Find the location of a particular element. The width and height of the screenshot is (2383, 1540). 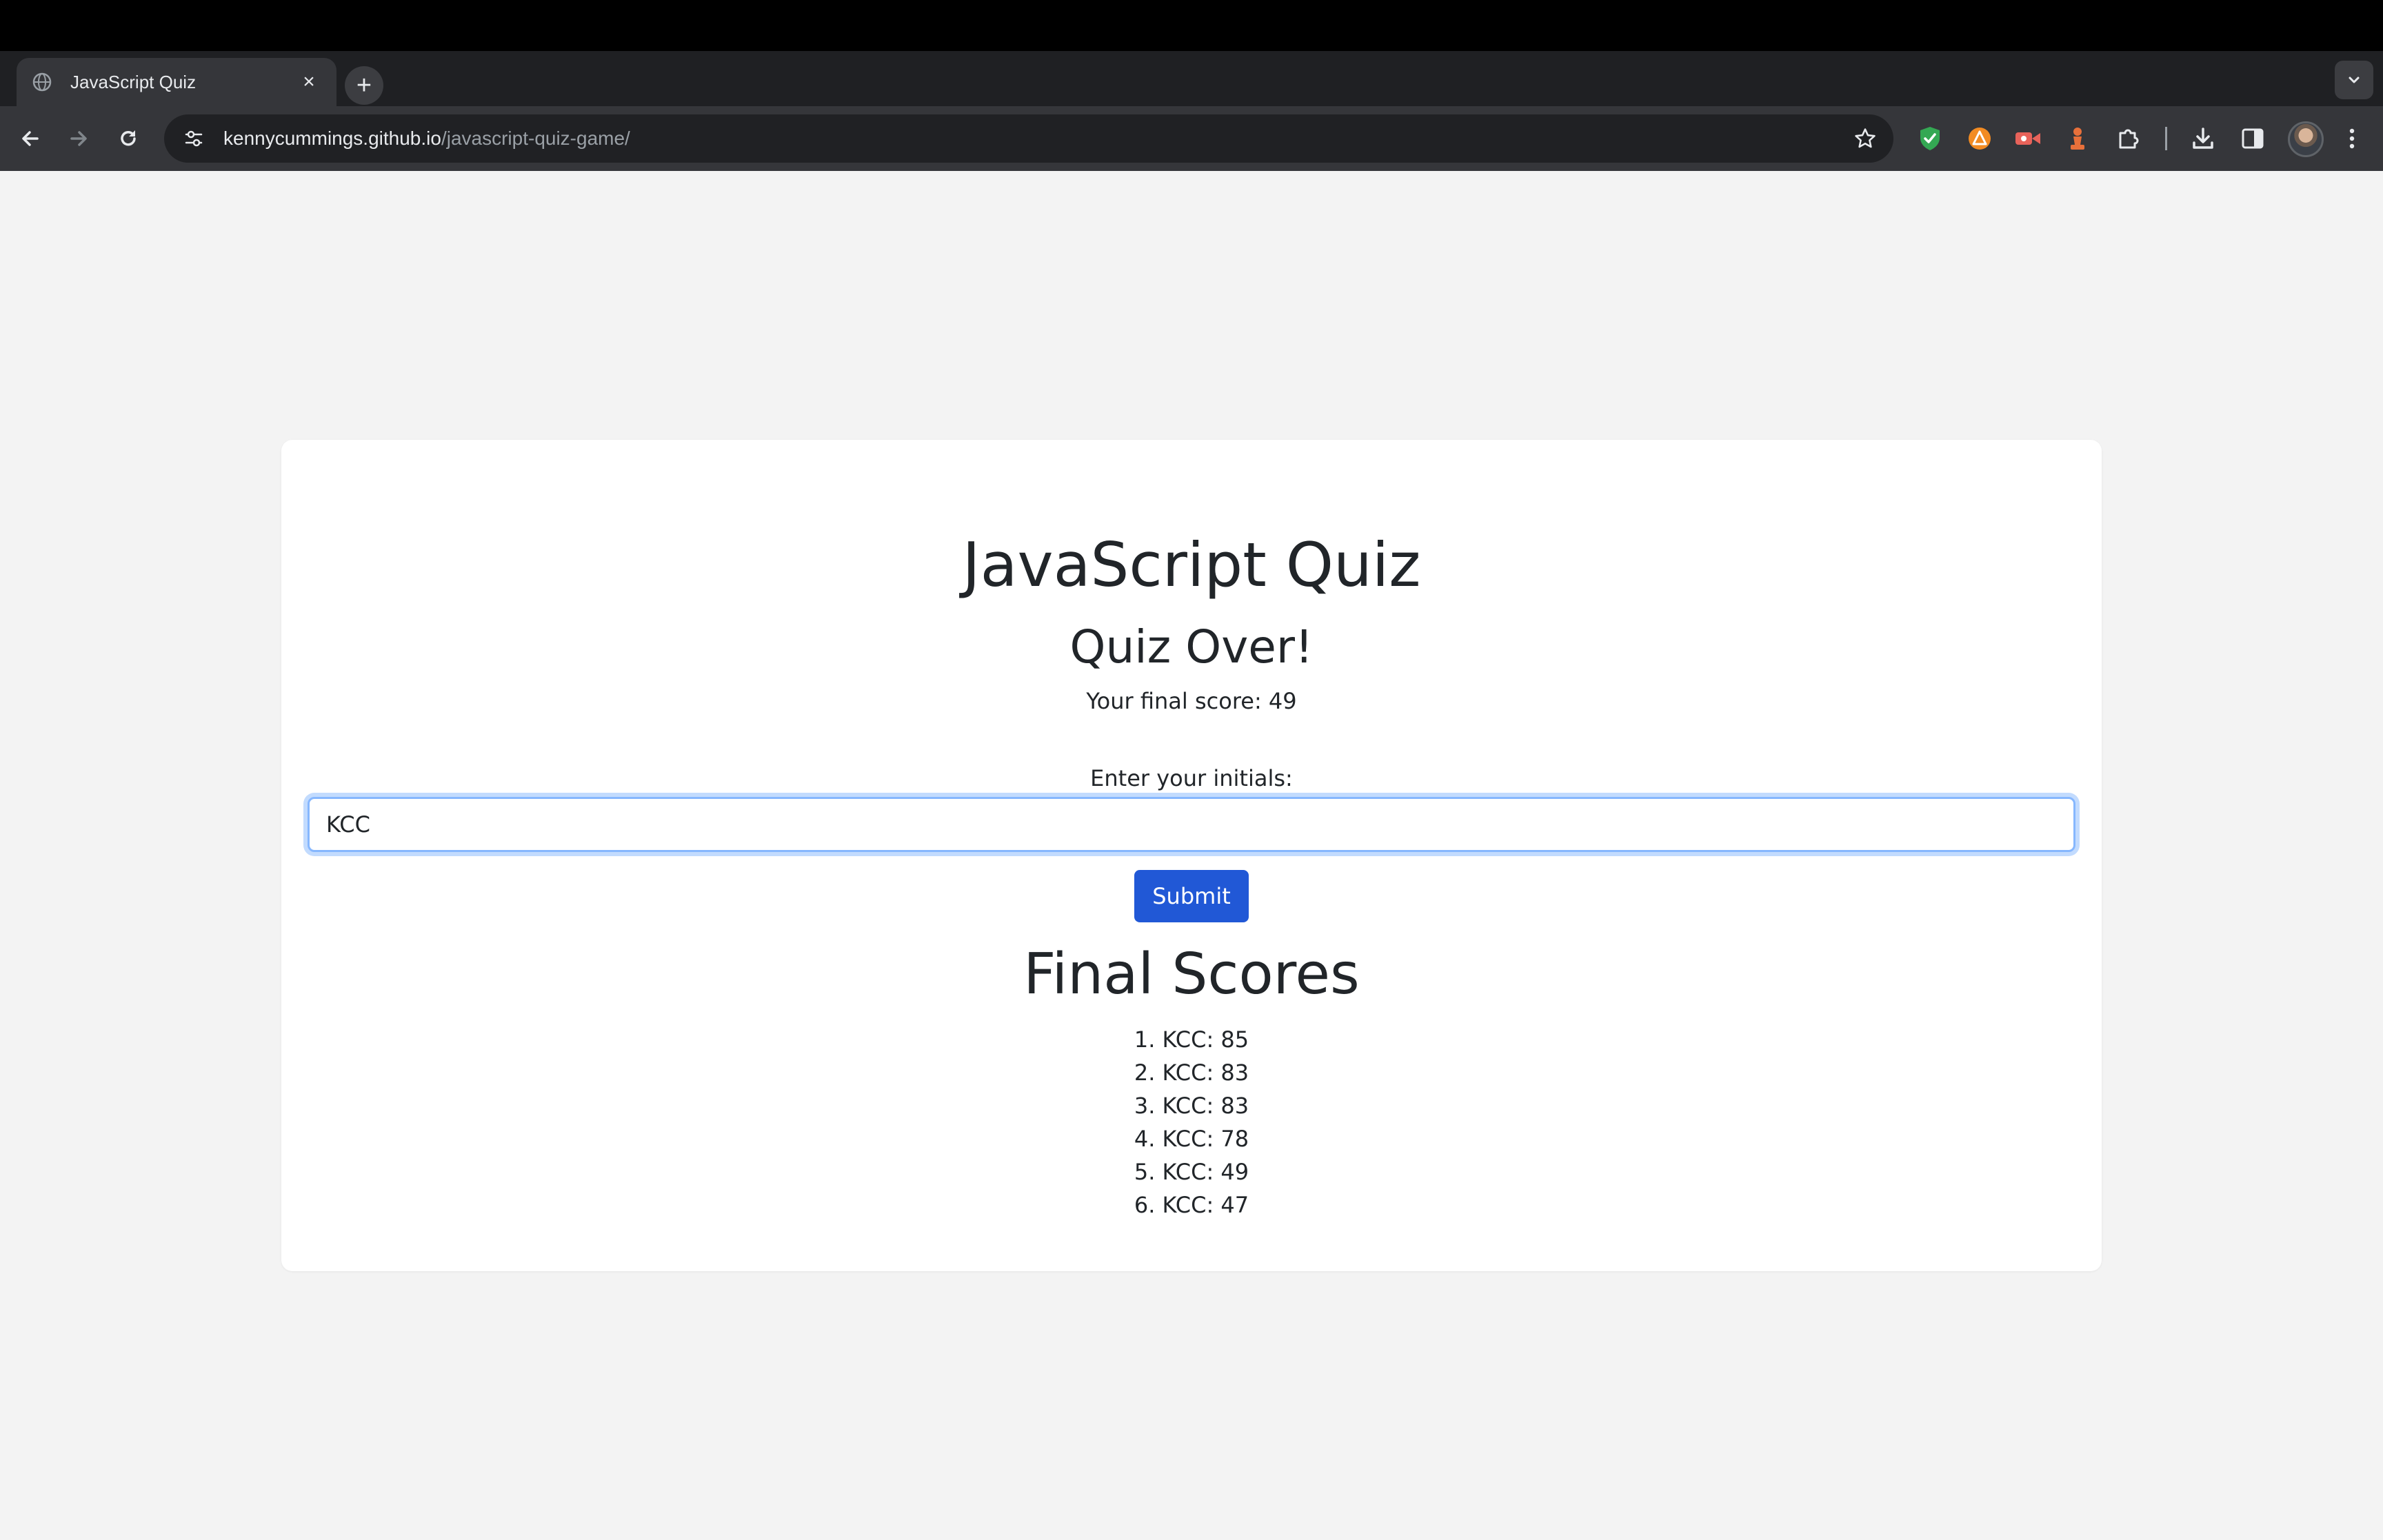

tab-search-chevron-icon is located at coordinates (2354, 80).